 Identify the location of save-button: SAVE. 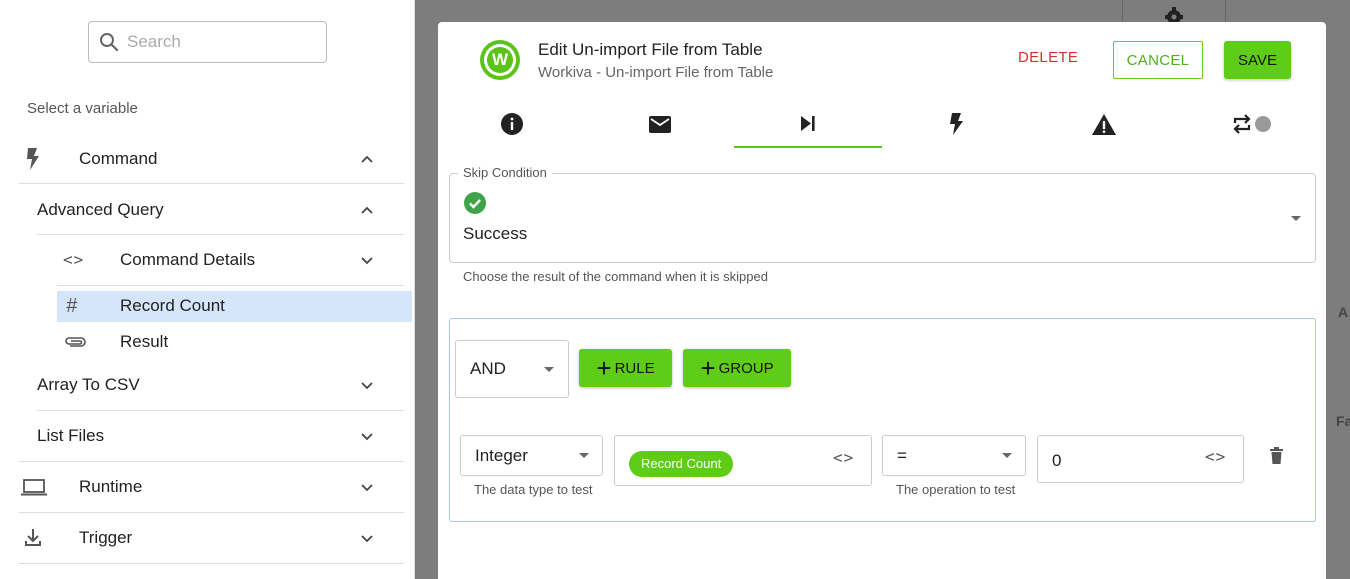
(1257, 60).